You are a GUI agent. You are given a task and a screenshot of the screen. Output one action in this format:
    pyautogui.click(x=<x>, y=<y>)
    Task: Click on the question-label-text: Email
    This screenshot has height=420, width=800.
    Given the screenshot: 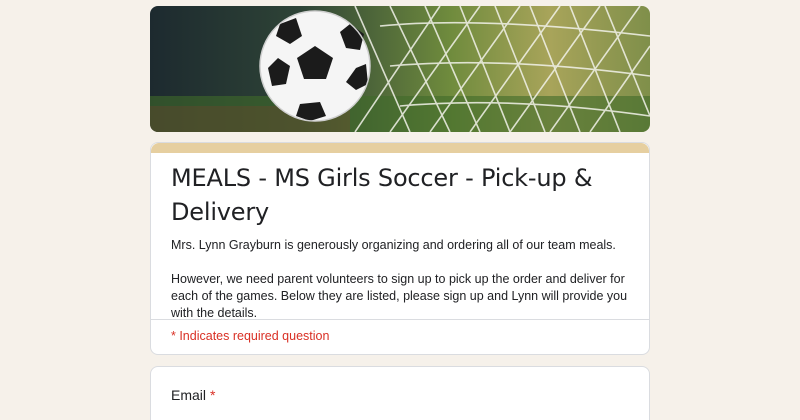 What is the action you would take?
    pyautogui.click(x=189, y=395)
    